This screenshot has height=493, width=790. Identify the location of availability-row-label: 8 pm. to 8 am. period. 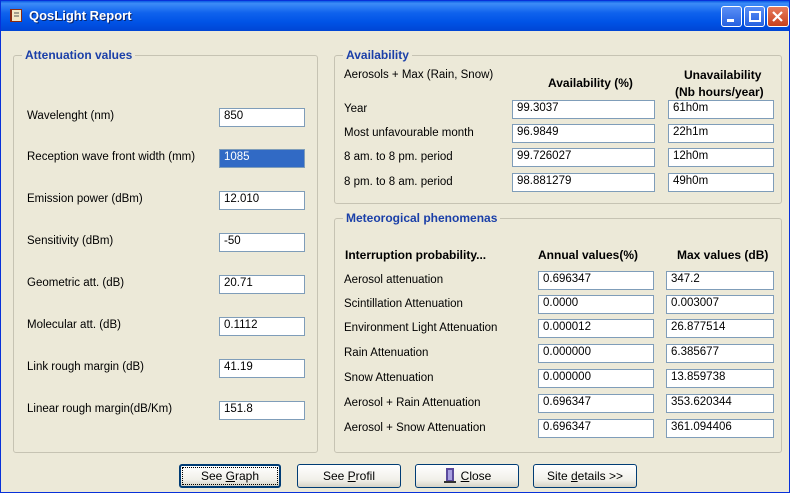
(398, 182).